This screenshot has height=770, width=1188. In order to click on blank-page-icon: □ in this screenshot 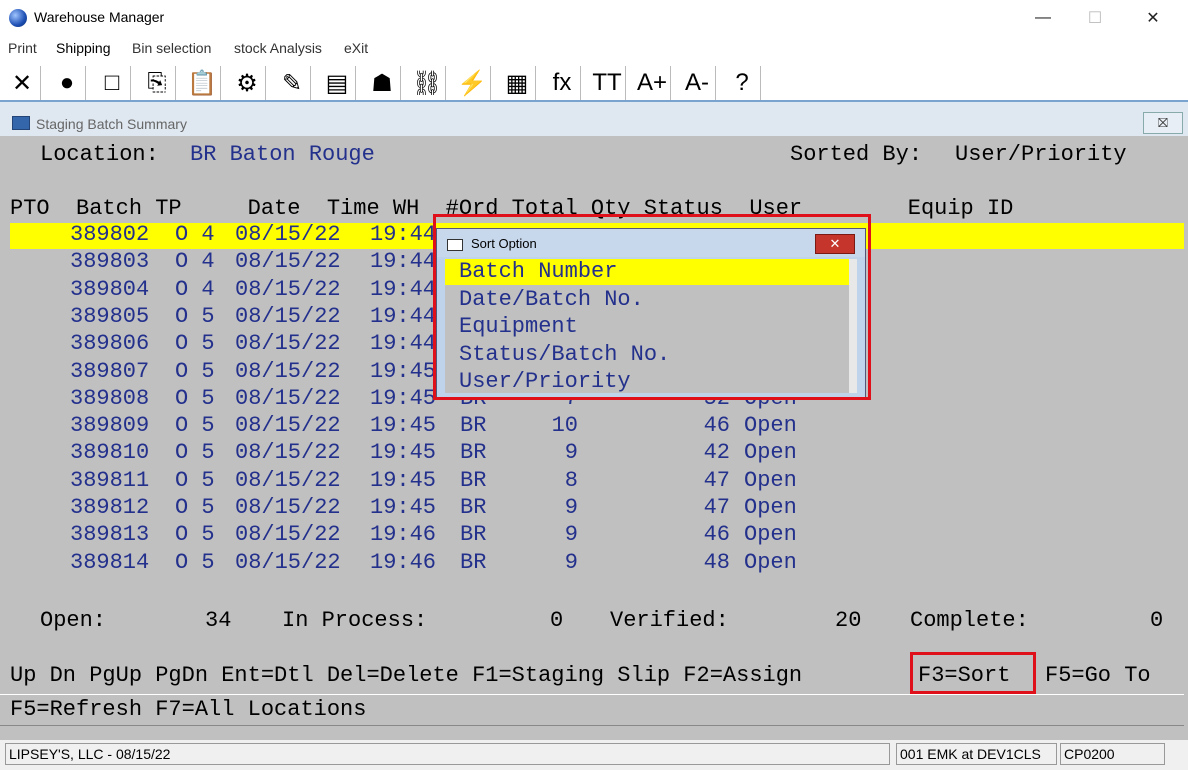, I will do `click(112, 83)`.